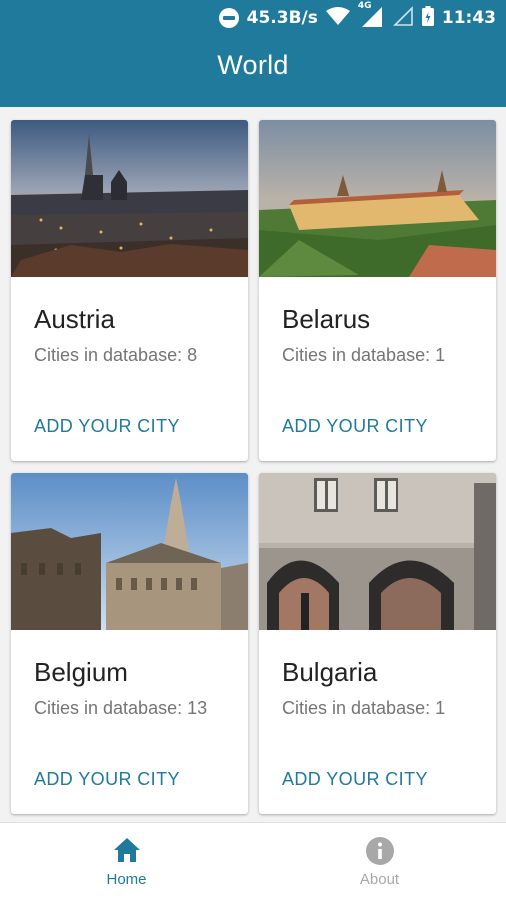 Image resolution: width=506 pixels, height=900 pixels. What do you see at coordinates (129, 551) in the screenshot?
I see `country-photo-belgium` at bounding box center [129, 551].